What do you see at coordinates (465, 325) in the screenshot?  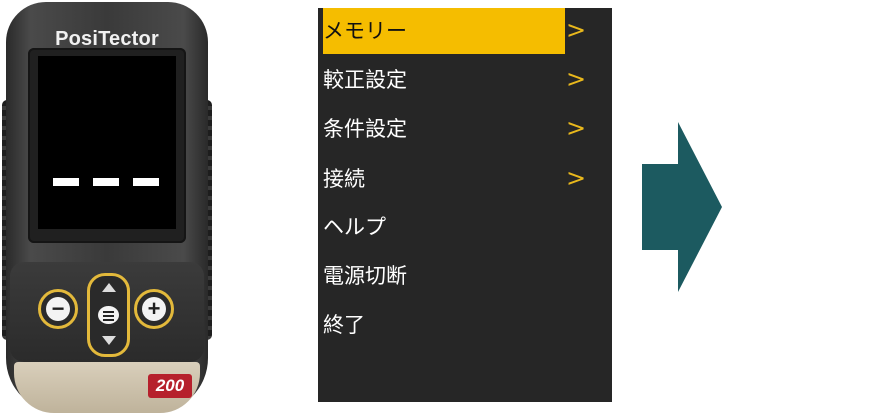 I see `menu-item-exit: 終了` at bounding box center [465, 325].